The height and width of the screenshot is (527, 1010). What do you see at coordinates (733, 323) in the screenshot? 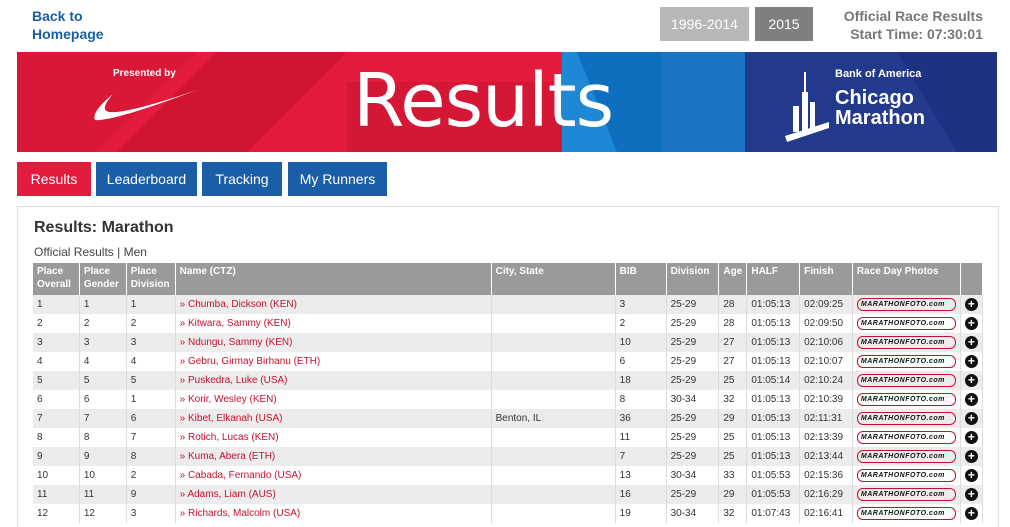
I see `cell-age: 28` at bounding box center [733, 323].